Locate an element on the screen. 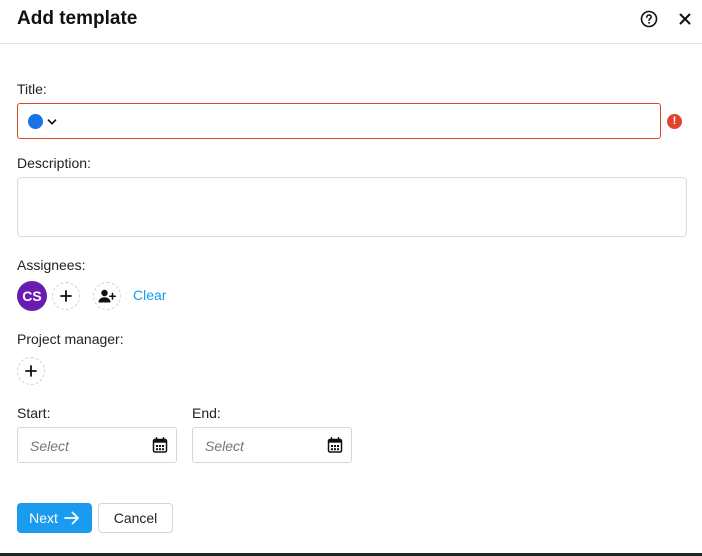 This screenshot has width=702, height=556. dialog-header: Add template is located at coordinates (351, 22).